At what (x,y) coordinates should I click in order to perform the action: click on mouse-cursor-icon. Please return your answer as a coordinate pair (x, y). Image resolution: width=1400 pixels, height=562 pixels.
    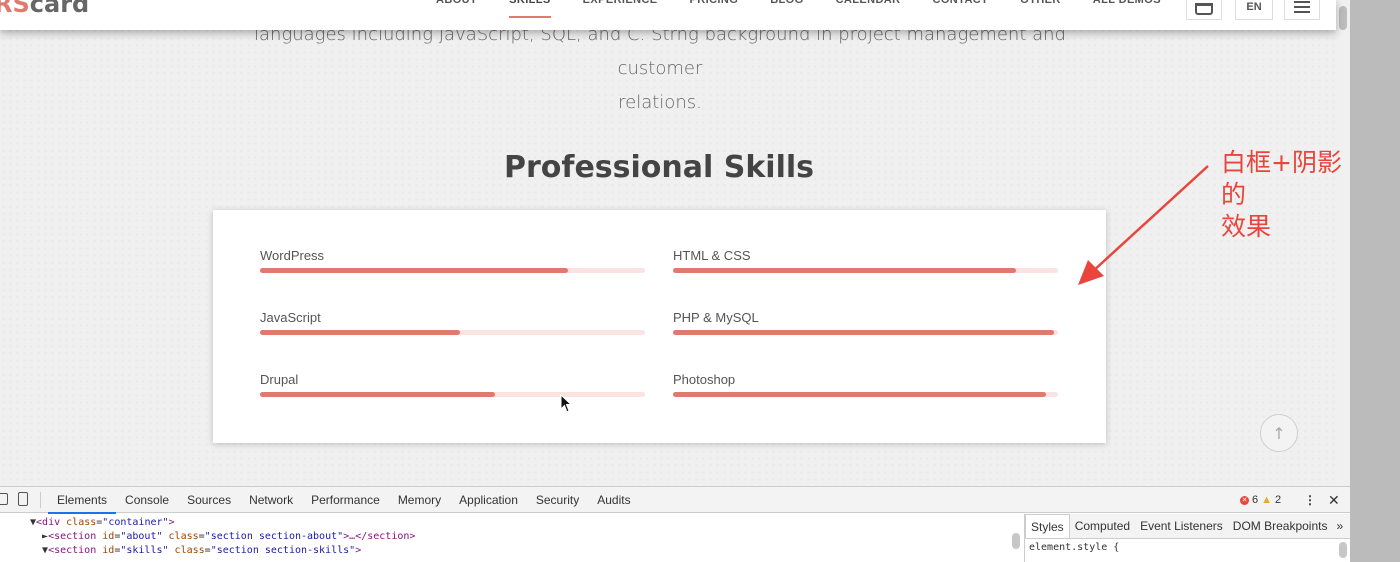
    Looking at the image, I should click on (566, 403).